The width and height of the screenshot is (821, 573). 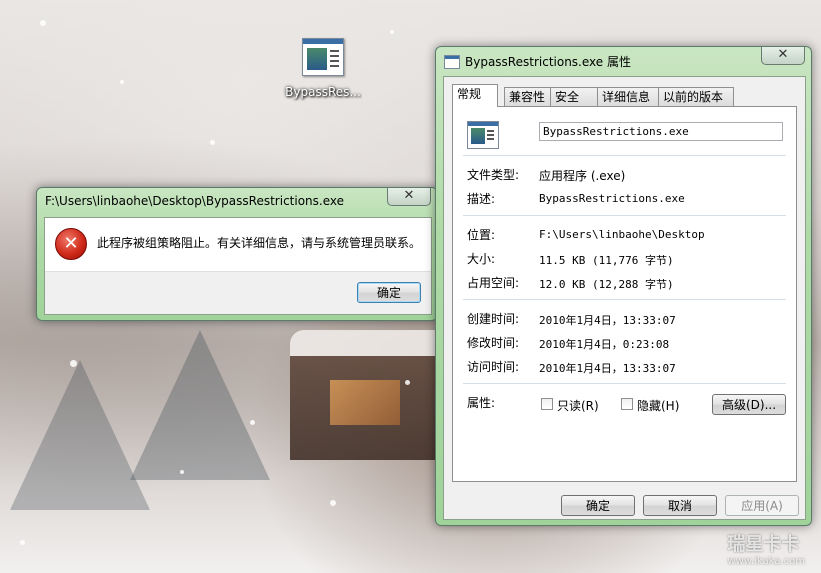 I want to click on created-value: 2010年1月4日，13:33:07, so click(x=607, y=320).